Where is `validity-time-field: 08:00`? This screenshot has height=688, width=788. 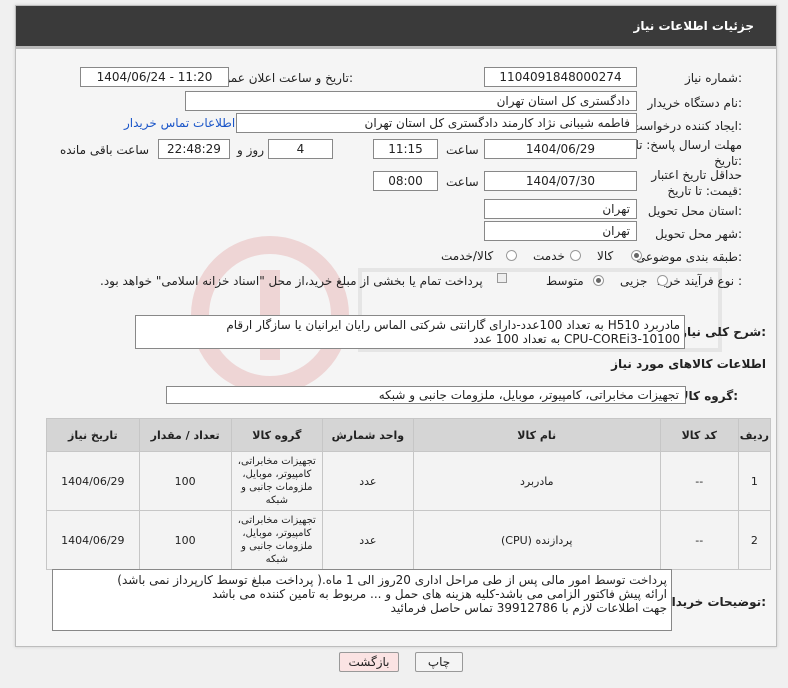 validity-time-field: 08:00 is located at coordinates (405, 181).